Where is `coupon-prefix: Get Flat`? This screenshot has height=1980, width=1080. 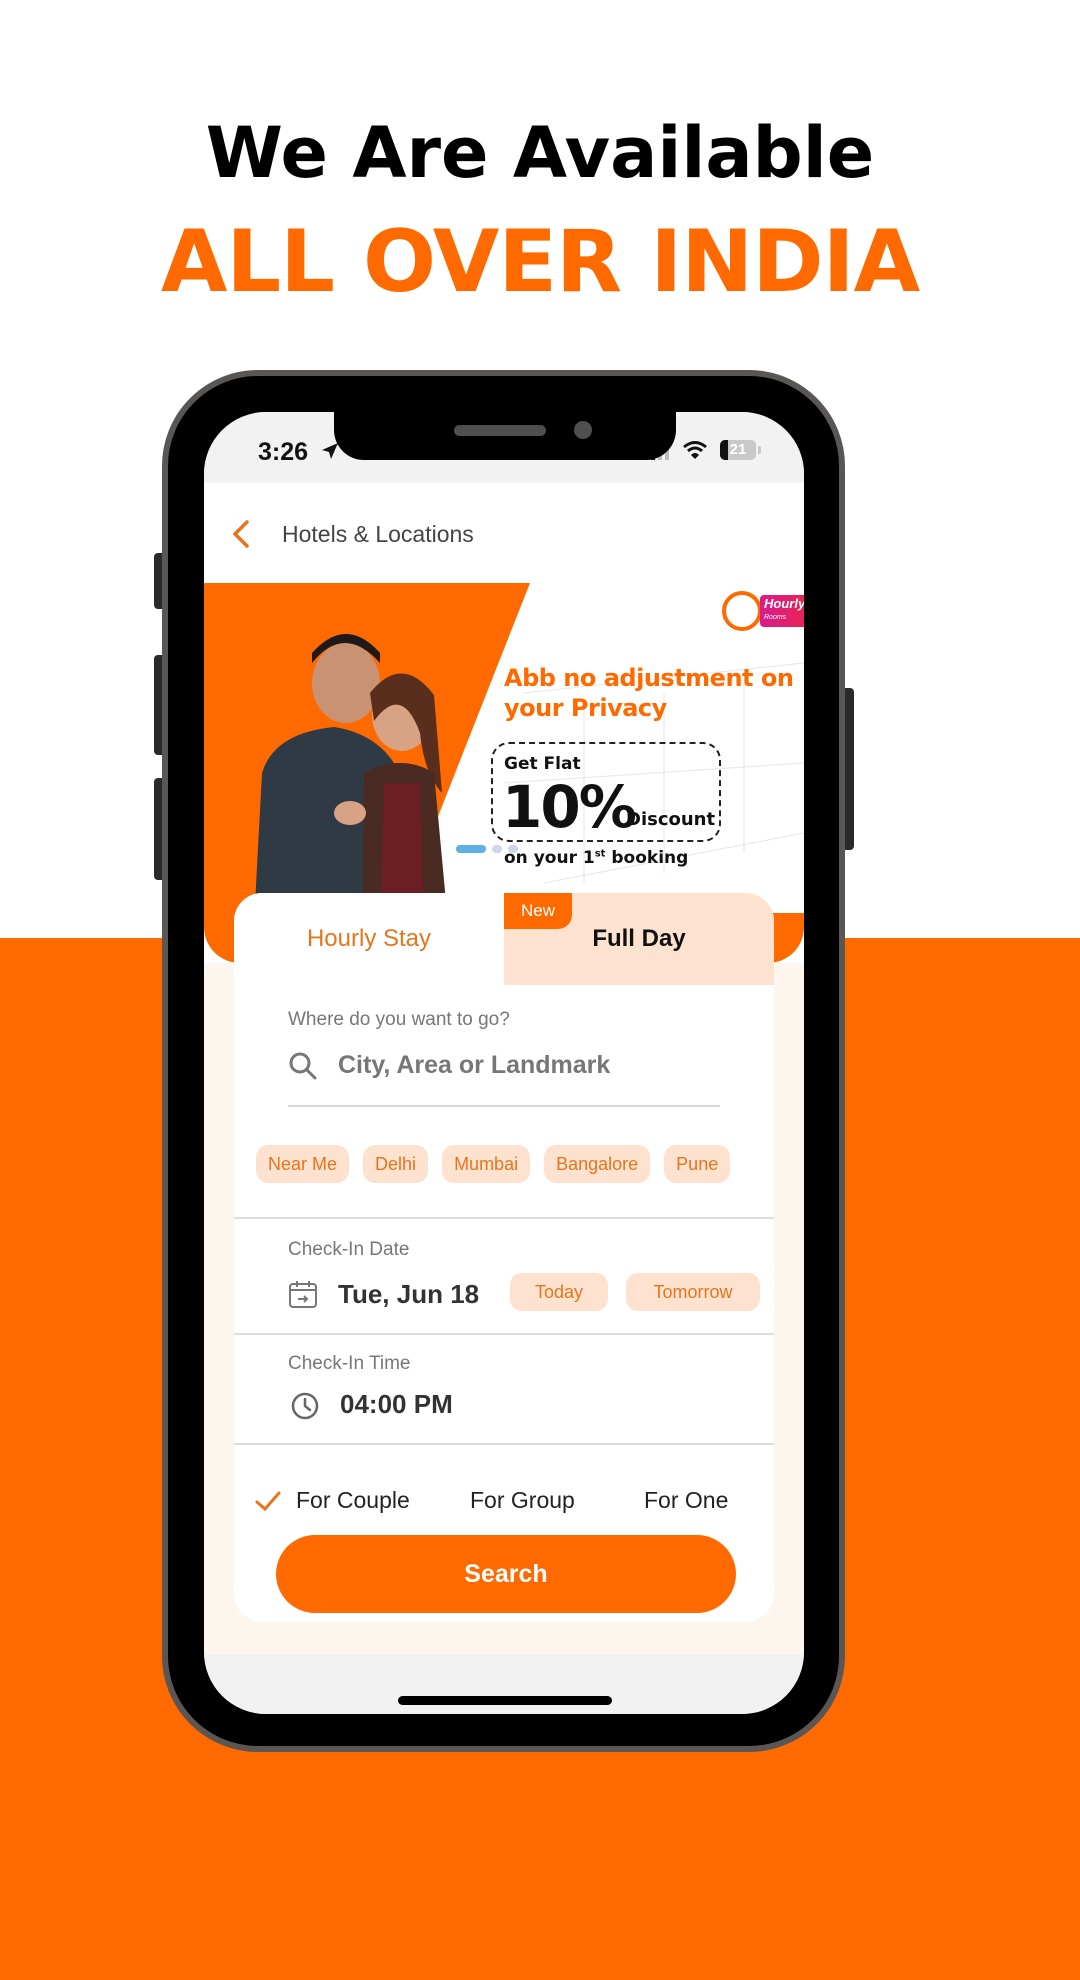
coupon-prefix: Get Flat is located at coordinates (542, 764).